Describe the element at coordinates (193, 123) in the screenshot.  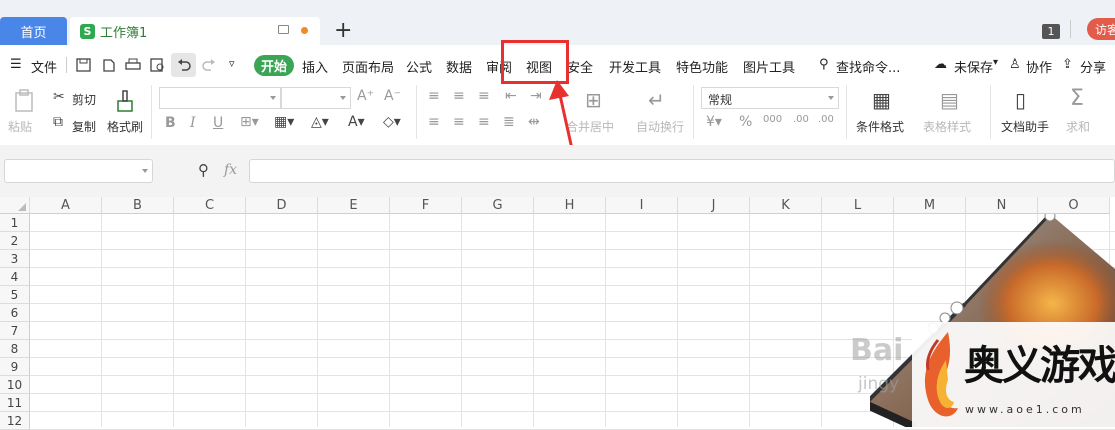
I see `italic-icon: I` at that location.